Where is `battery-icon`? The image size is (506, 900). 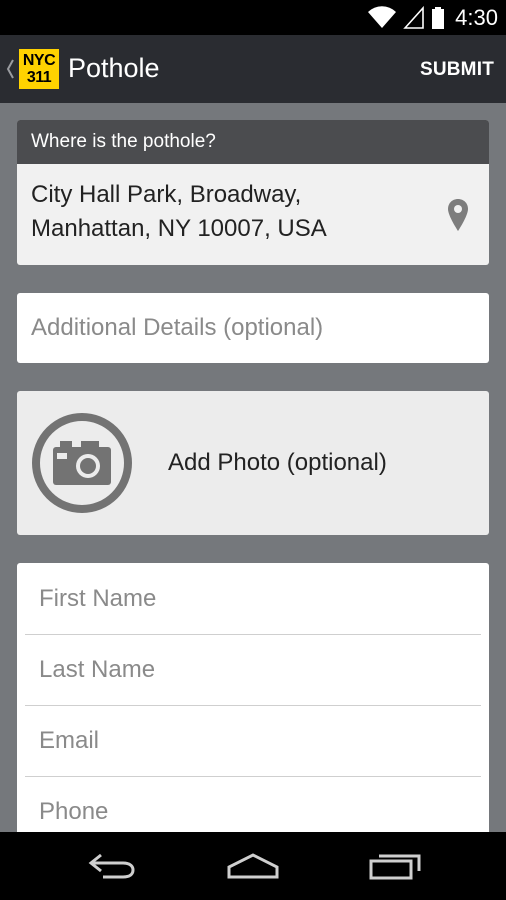 battery-icon is located at coordinates (438, 17).